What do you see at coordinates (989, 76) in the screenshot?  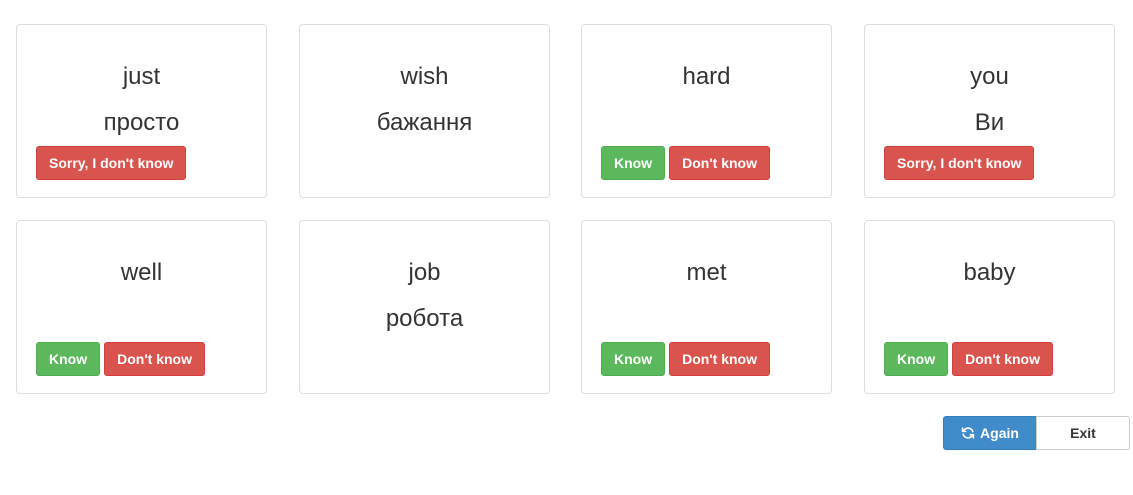 I see `card-word: you` at bounding box center [989, 76].